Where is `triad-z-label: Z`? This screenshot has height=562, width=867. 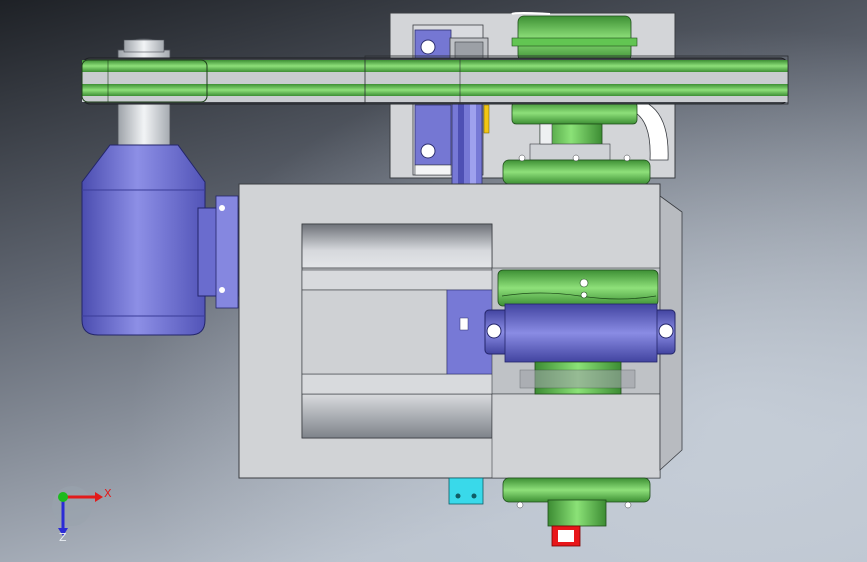 triad-z-label: Z is located at coordinates (63, 537).